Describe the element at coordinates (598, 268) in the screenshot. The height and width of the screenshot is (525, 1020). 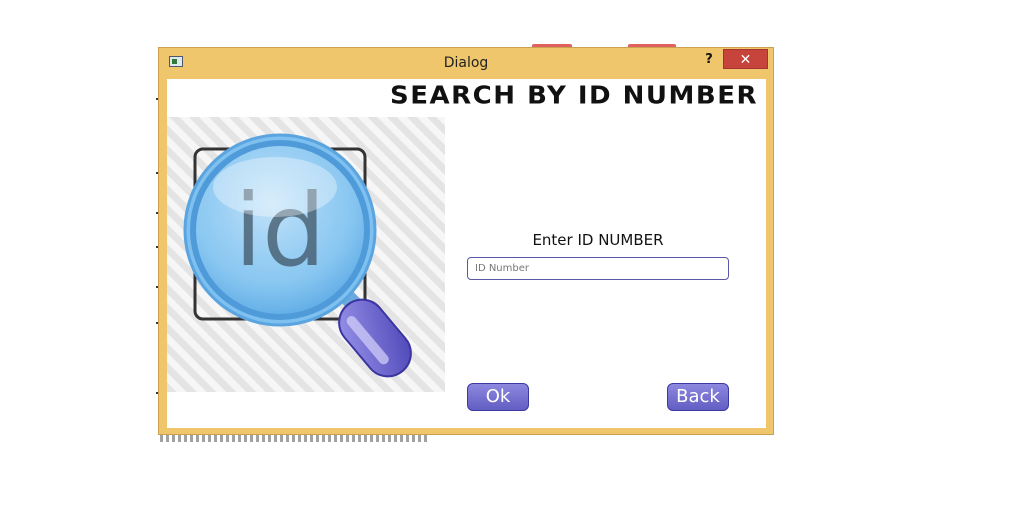
I see `id-number-input` at that location.